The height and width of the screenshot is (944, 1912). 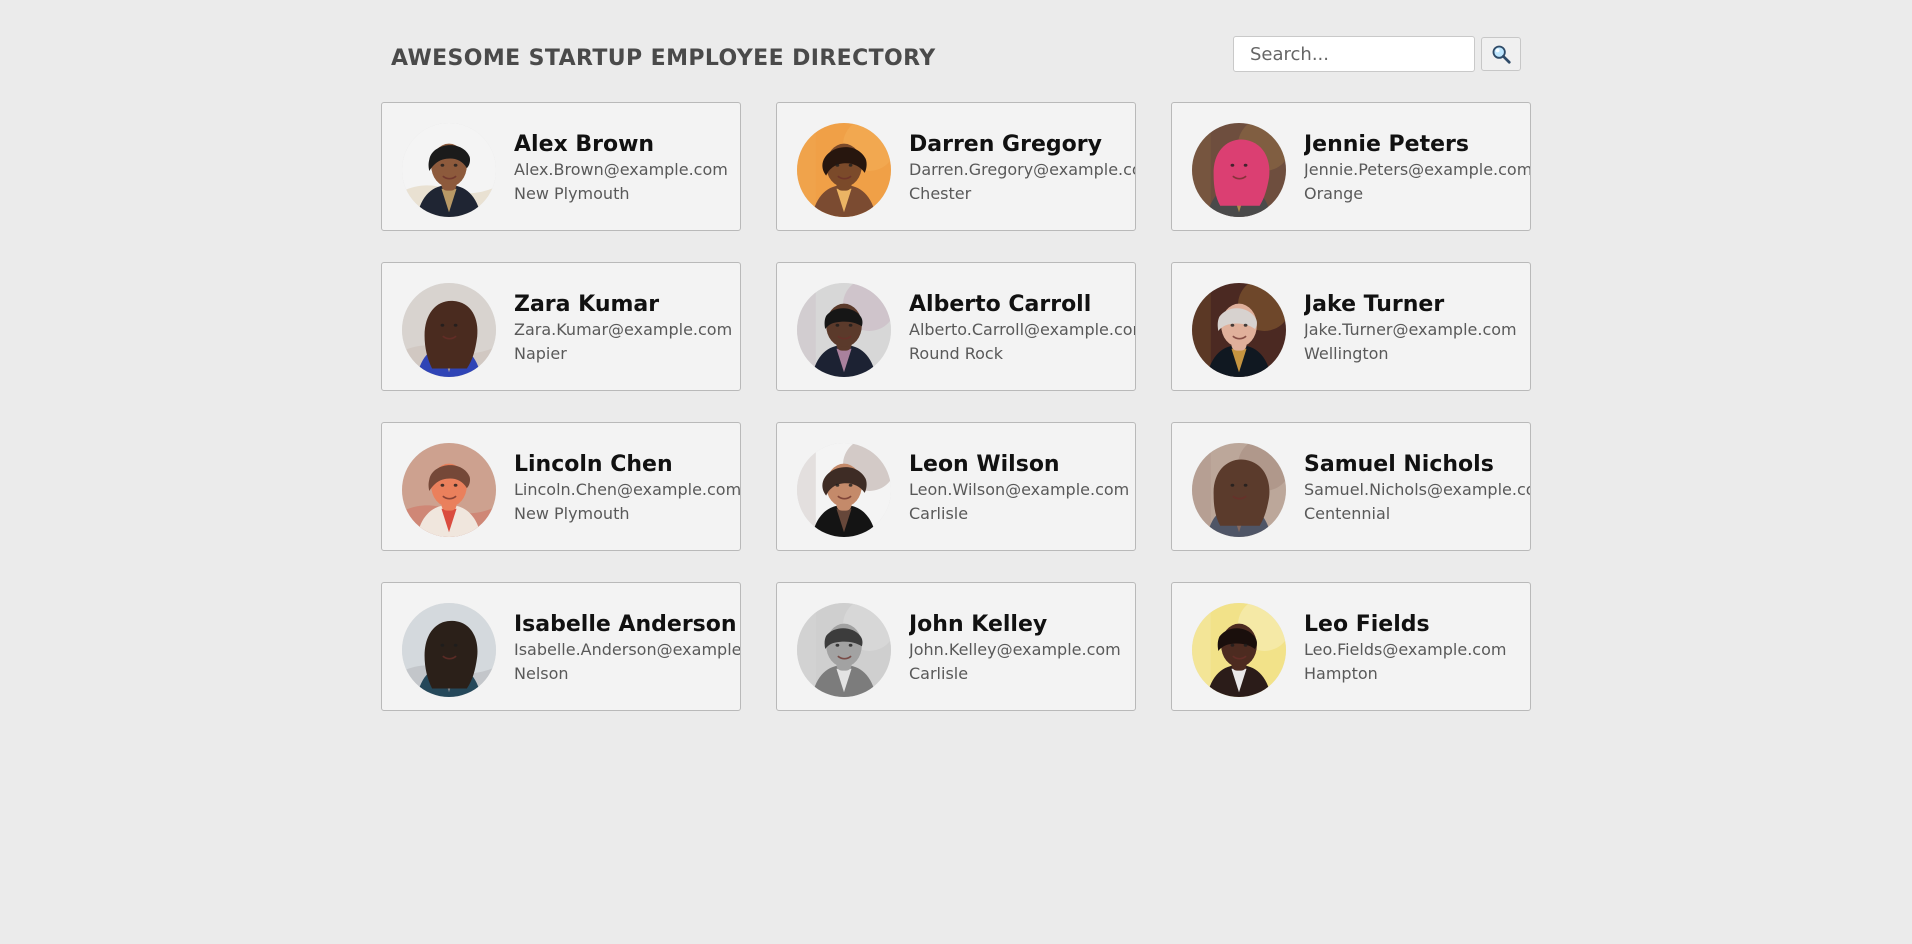 What do you see at coordinates (1341, 673) in the screenshot?
I see `employee-city: Hampton` at bounding box center [1341, 673].